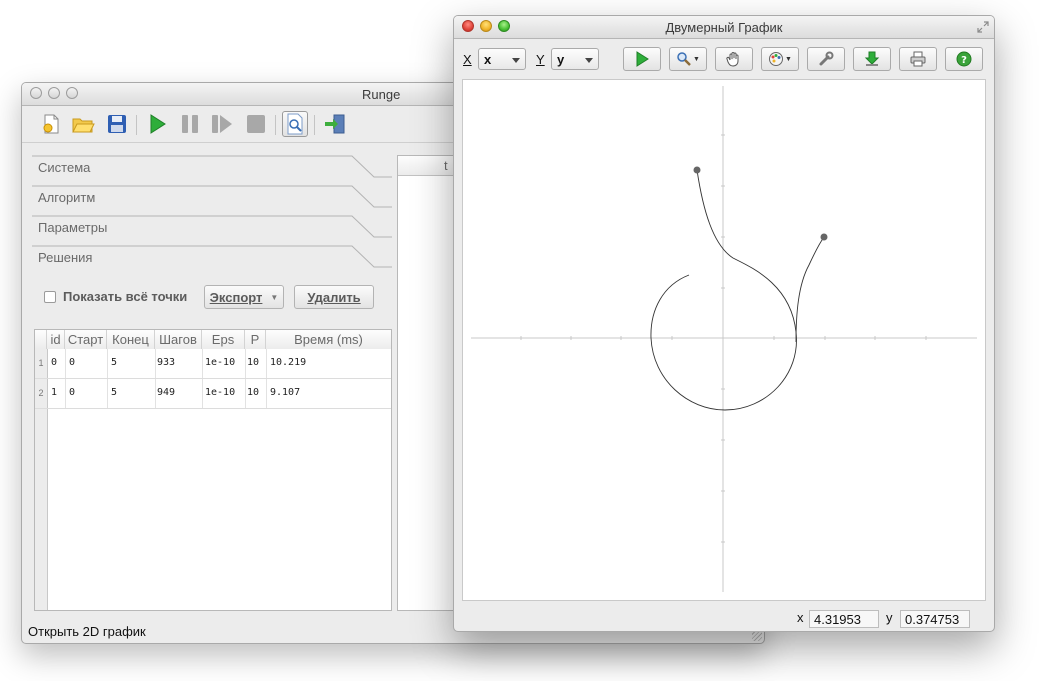 This screenshot has width=1039, height=681. What do you see at coordinates (918, 59) in the screenshot?
I see `printer-icon` at bounding box center [918, 59].